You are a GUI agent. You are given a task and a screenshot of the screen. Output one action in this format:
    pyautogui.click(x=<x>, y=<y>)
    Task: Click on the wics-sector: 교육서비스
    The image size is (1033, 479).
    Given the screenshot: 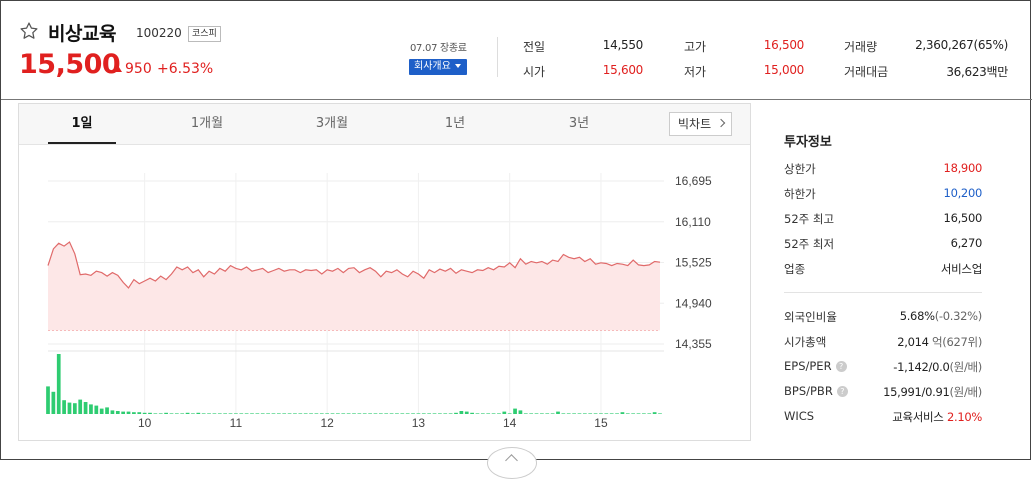 What is the action you would take?
    pyautogui.click(x=918, y=417)
    